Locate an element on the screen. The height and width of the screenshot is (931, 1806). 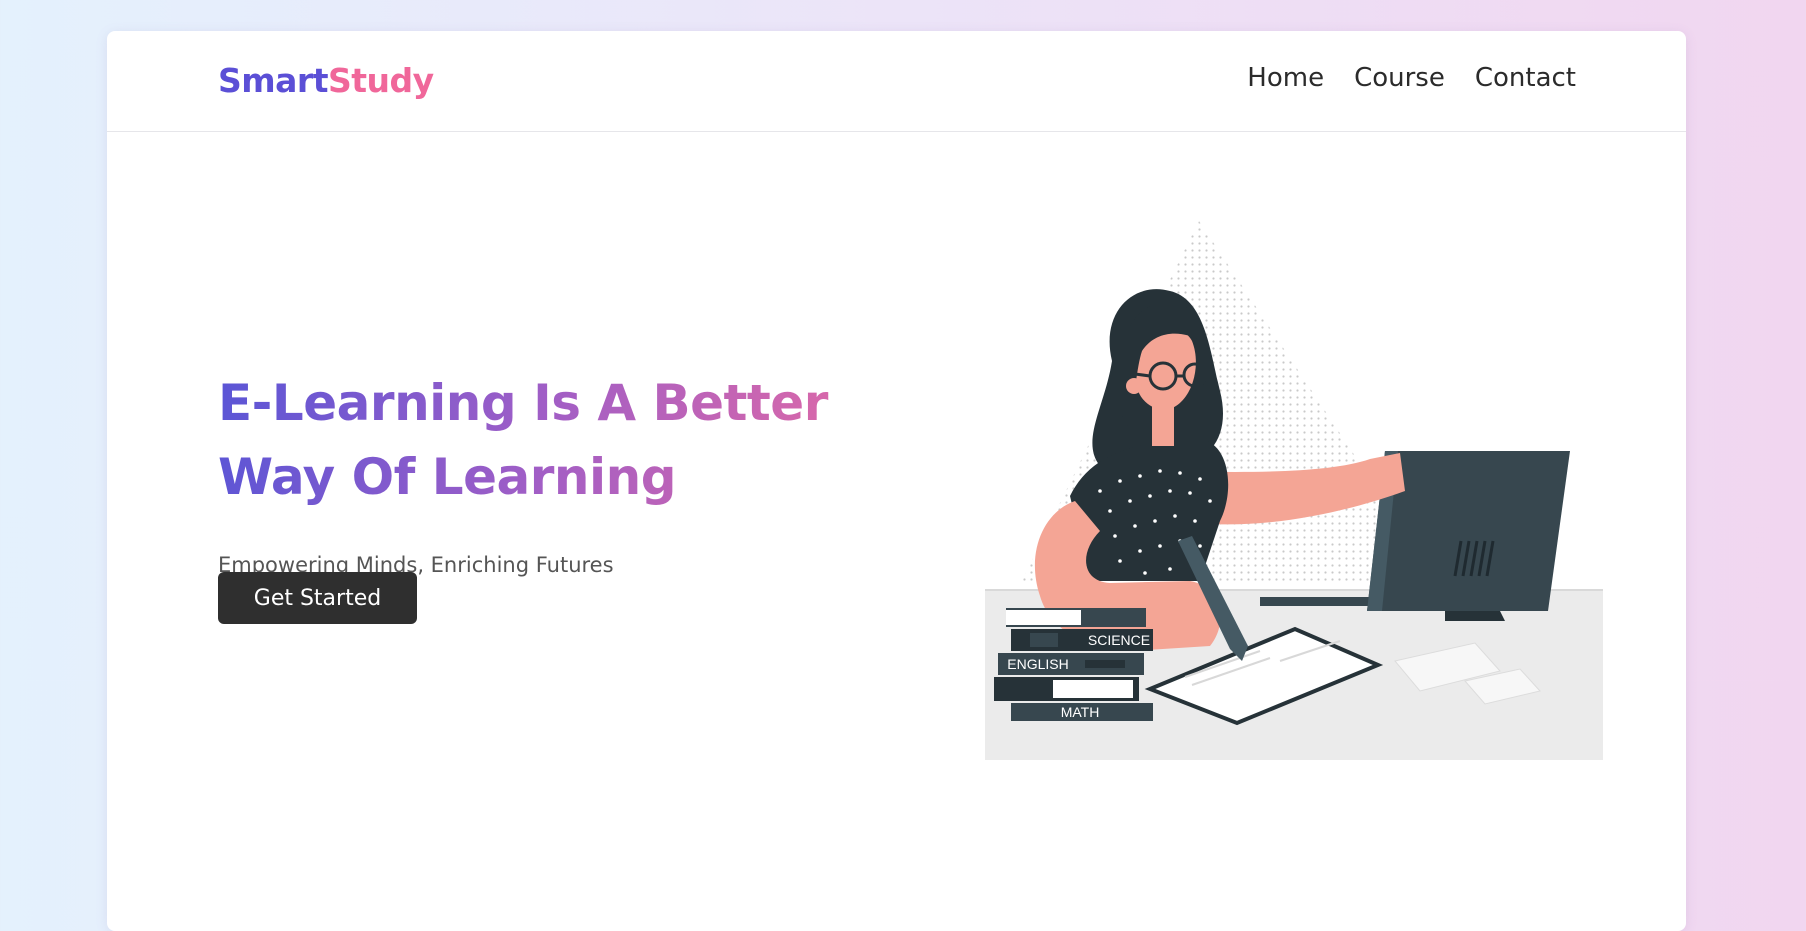
nav-contact: Contact is located at coordinates (1525, 78).